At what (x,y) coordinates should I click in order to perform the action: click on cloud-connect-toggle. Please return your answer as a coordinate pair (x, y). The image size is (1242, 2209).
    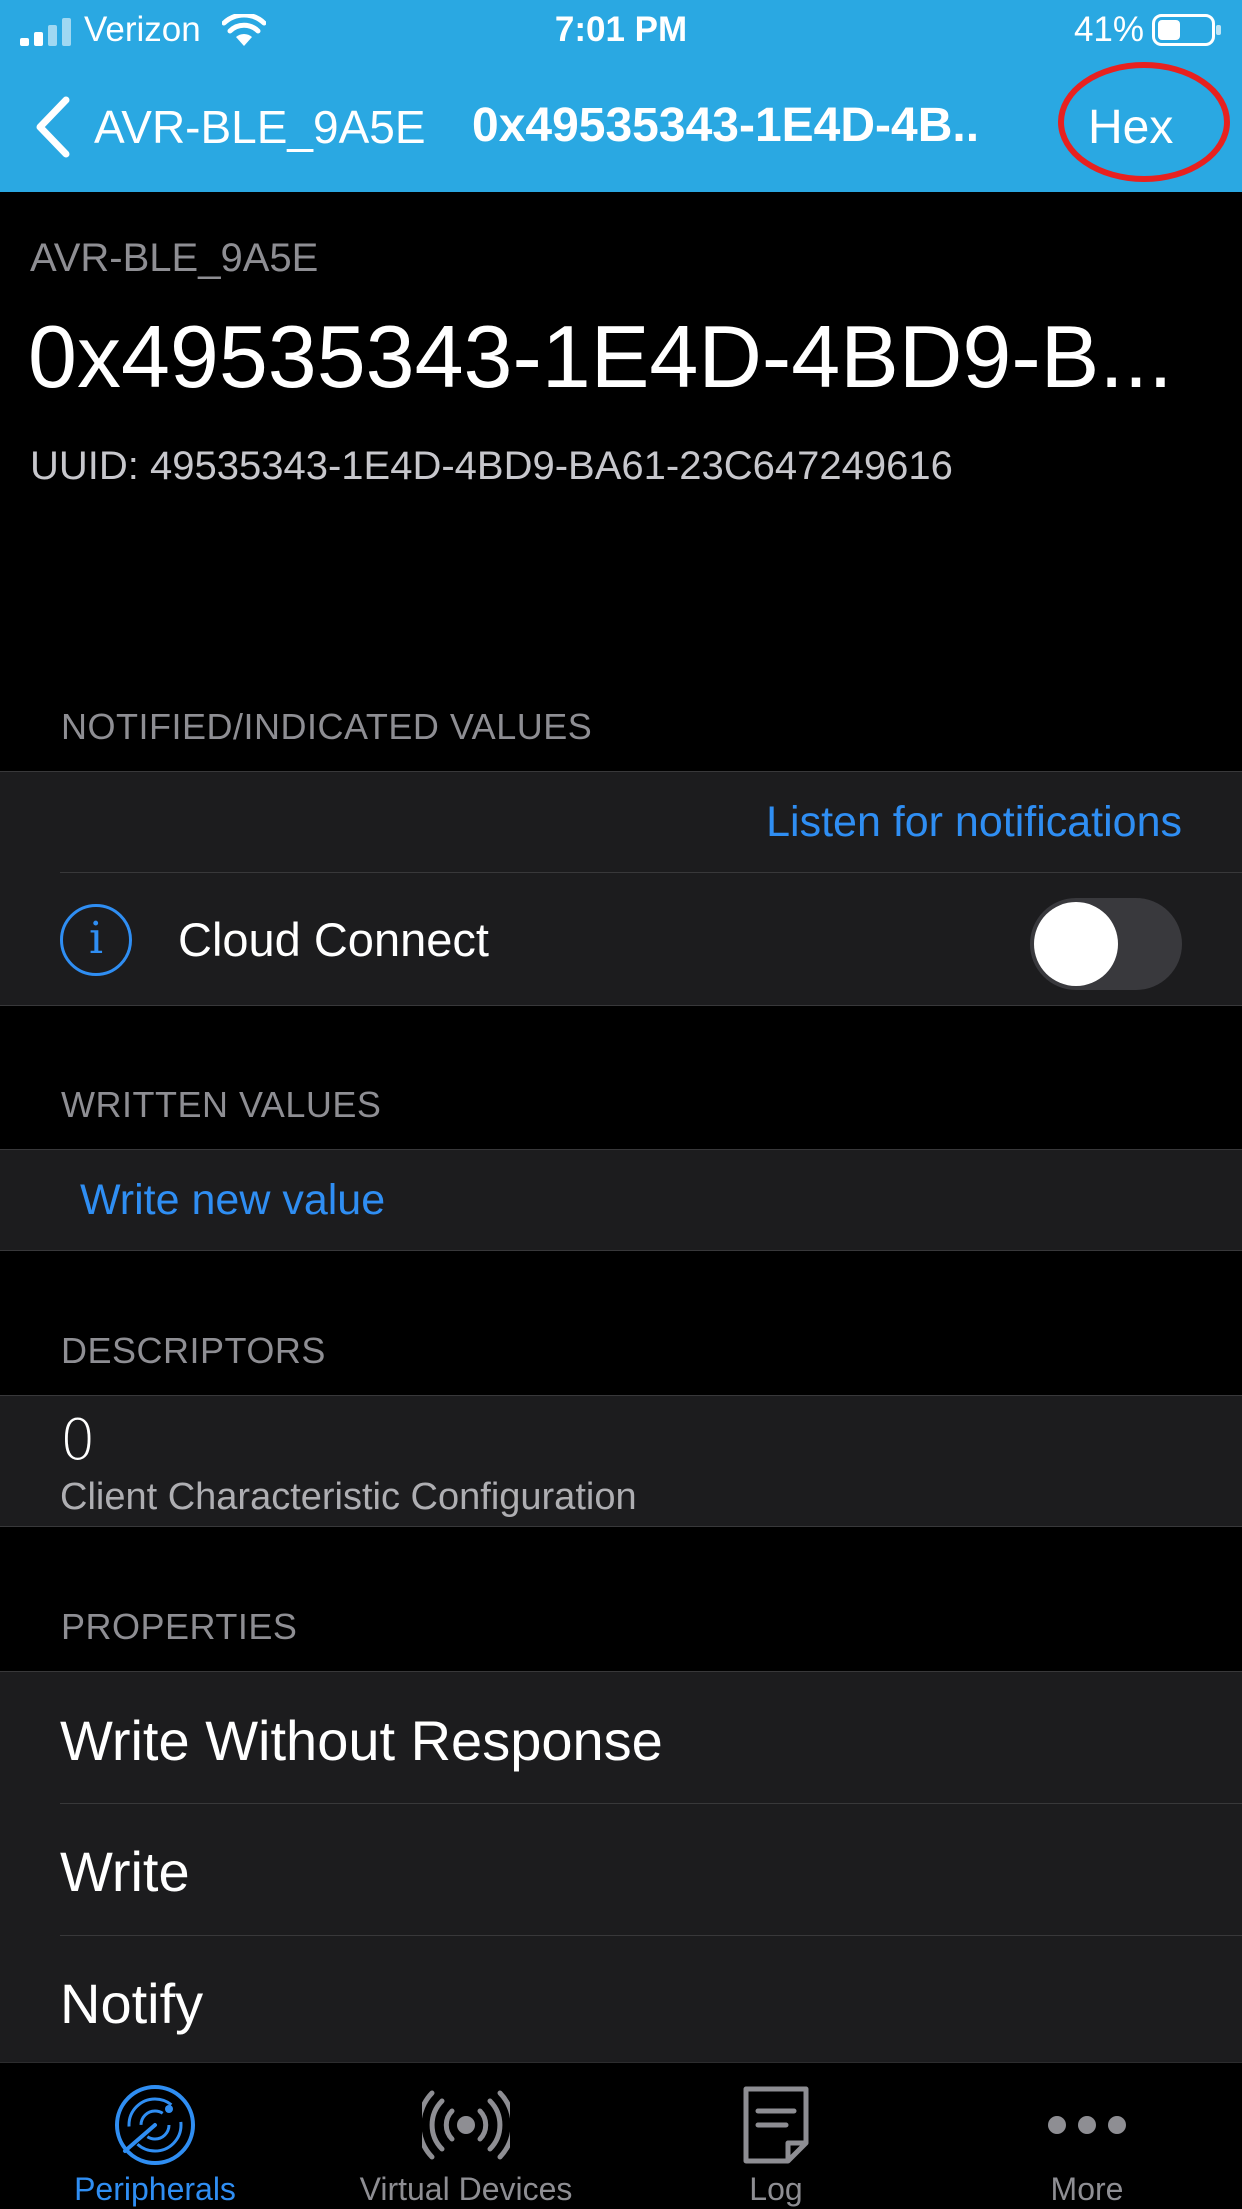
    Looking at the image, I should click on (1106, 944).